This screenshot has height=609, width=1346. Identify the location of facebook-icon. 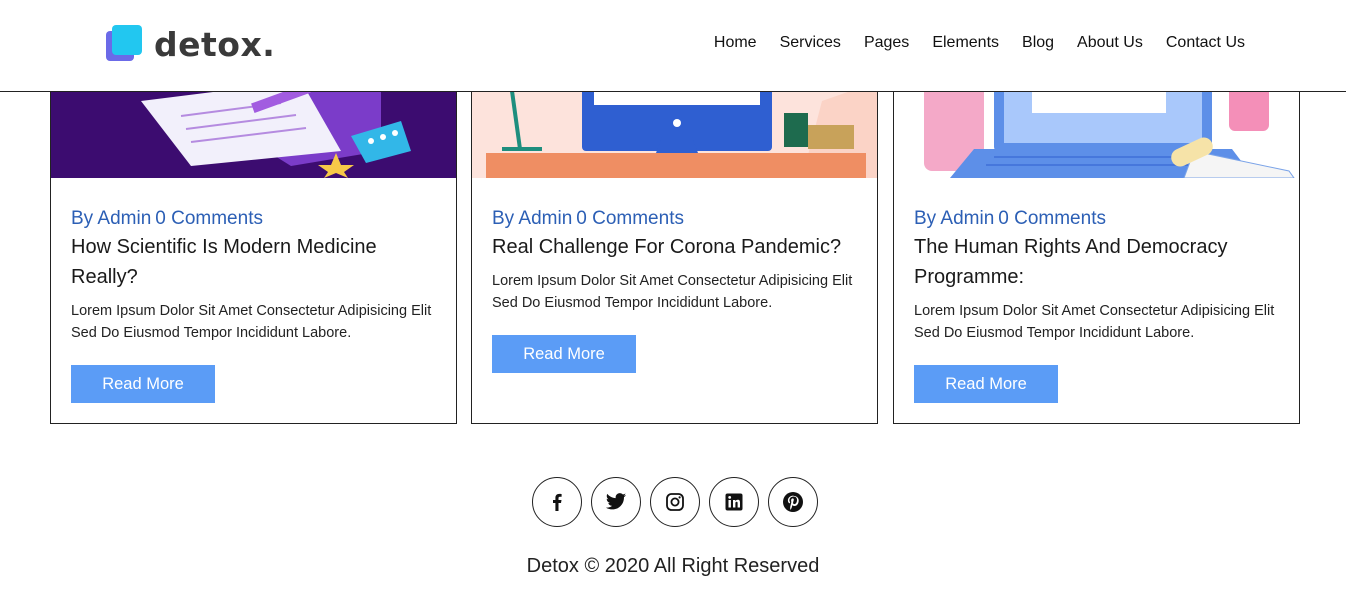
(557, 502).